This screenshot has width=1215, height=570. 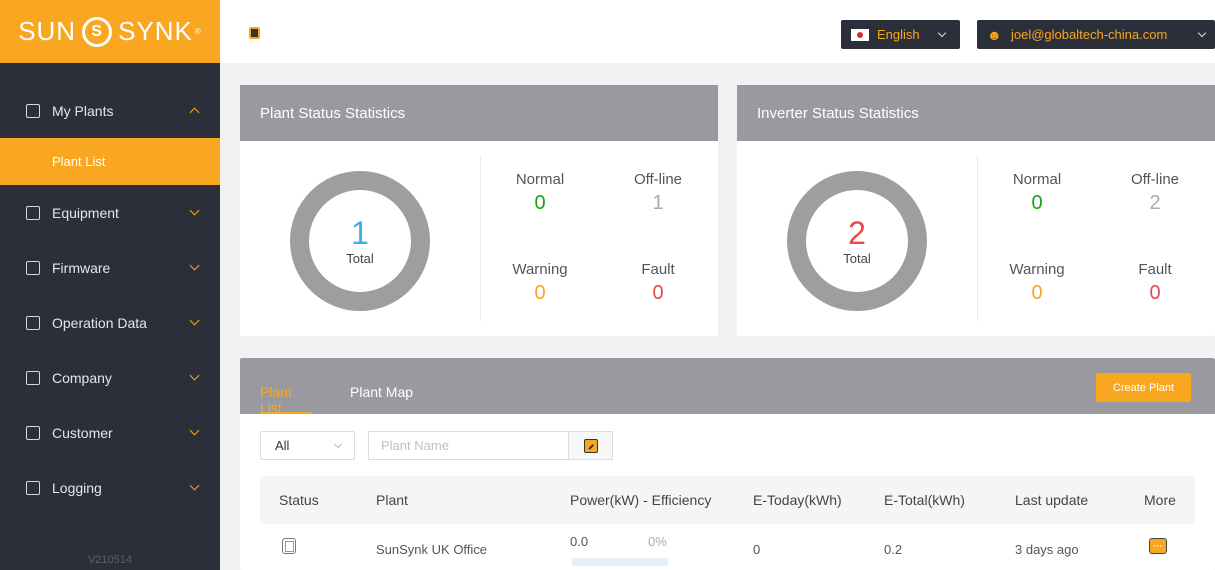 I want to click on logo-text-right: SYNK, so click(x=155, y=31).